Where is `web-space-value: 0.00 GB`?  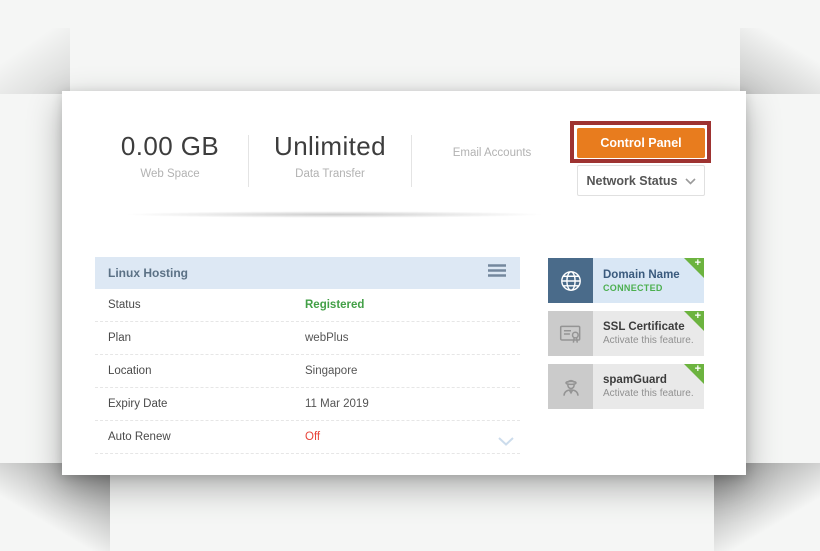
web-space-value: 0.00 GB is located at coordinates (170, 146).